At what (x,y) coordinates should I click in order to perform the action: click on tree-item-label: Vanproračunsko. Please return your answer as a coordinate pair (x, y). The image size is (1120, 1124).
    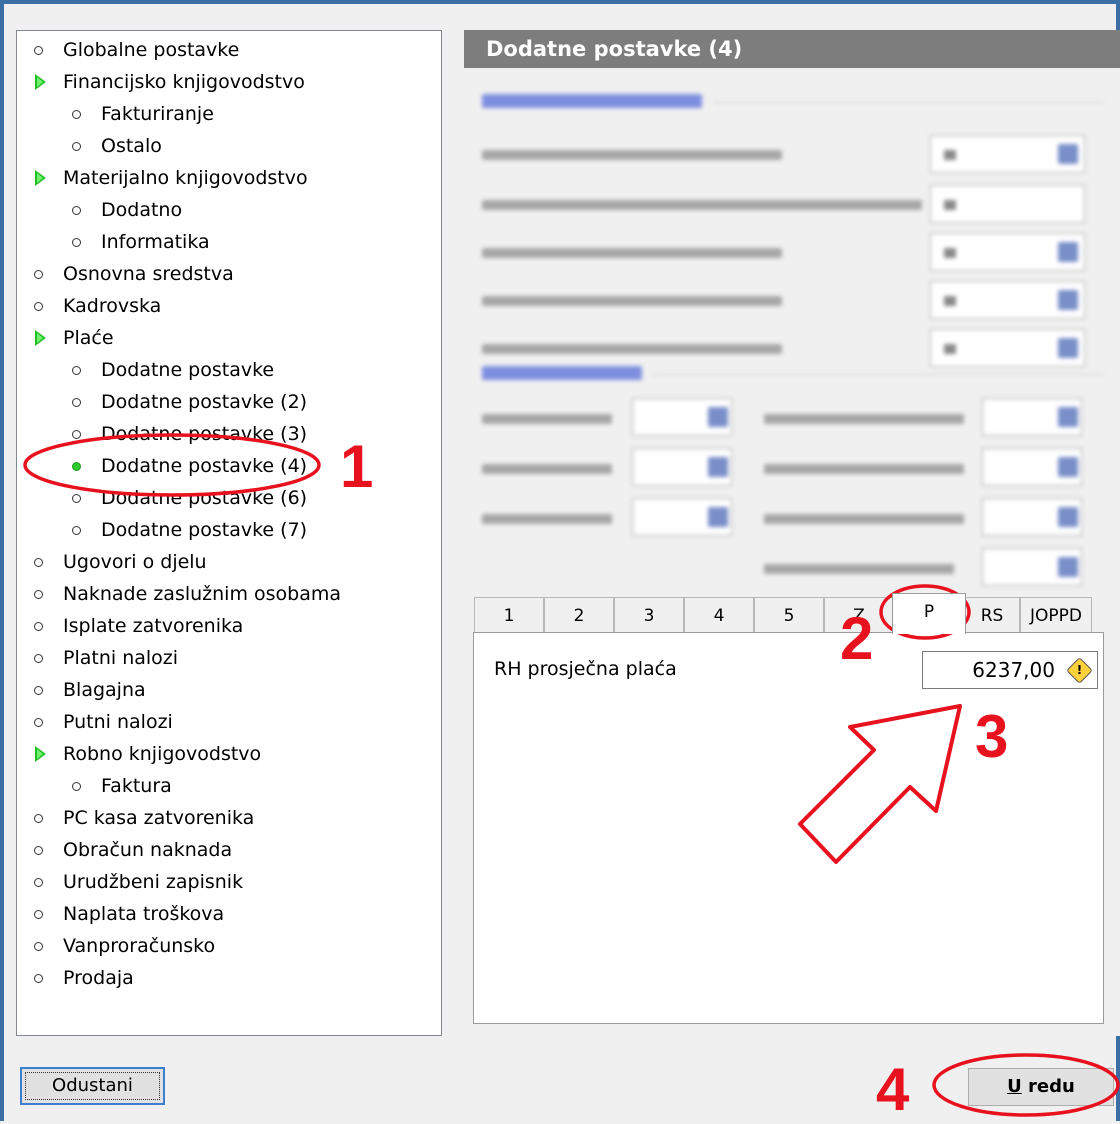
    Looking at the image, I should click on (139, 946).